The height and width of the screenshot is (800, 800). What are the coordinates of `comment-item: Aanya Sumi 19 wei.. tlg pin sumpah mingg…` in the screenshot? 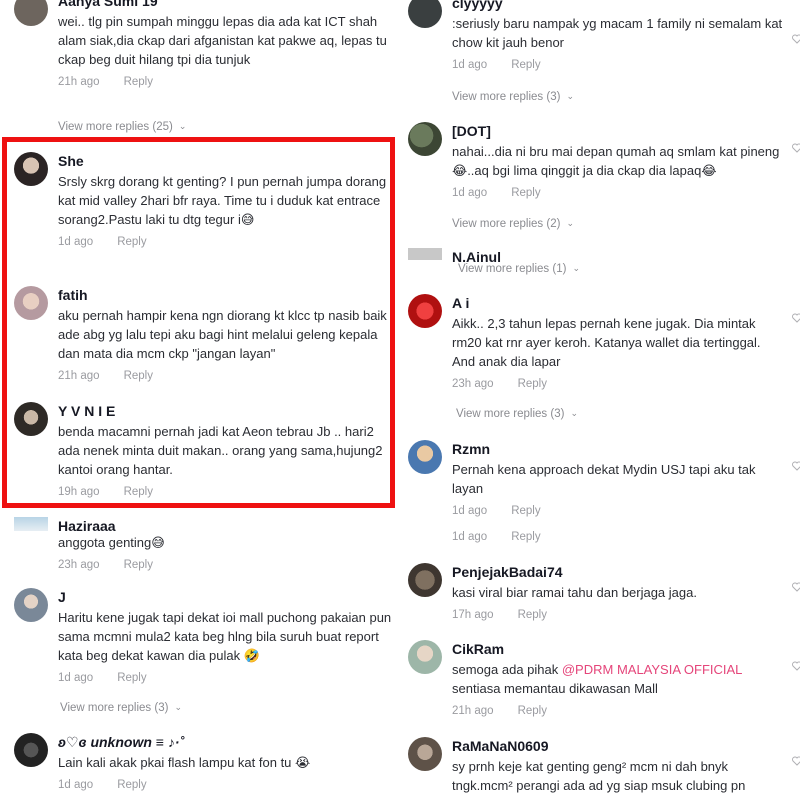 It's located at (207, 56).